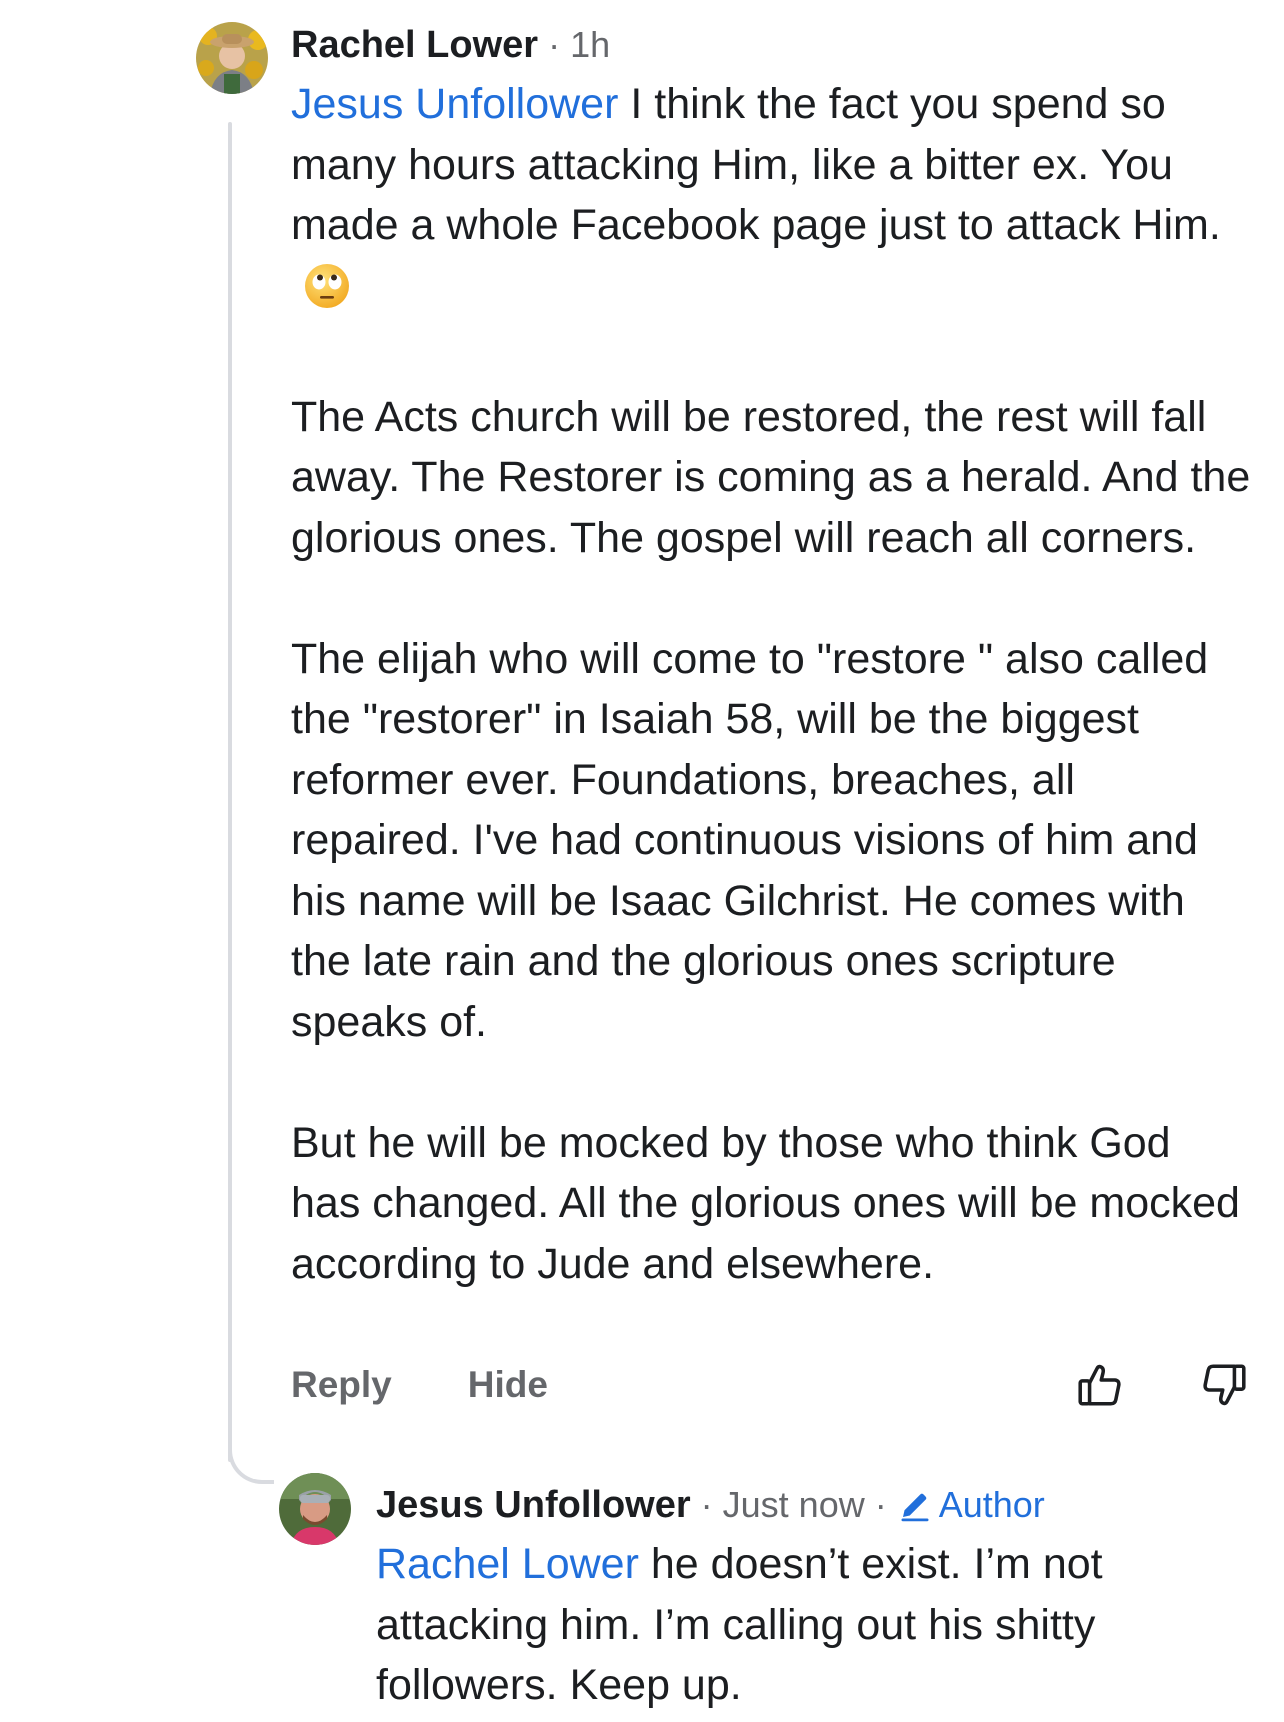 The width and height of the screenshot is (1284, 1722). Describe the element at coordinates (533, 1505) in the screenshot. I see `author-name: Jesus Unfollower` at that location.